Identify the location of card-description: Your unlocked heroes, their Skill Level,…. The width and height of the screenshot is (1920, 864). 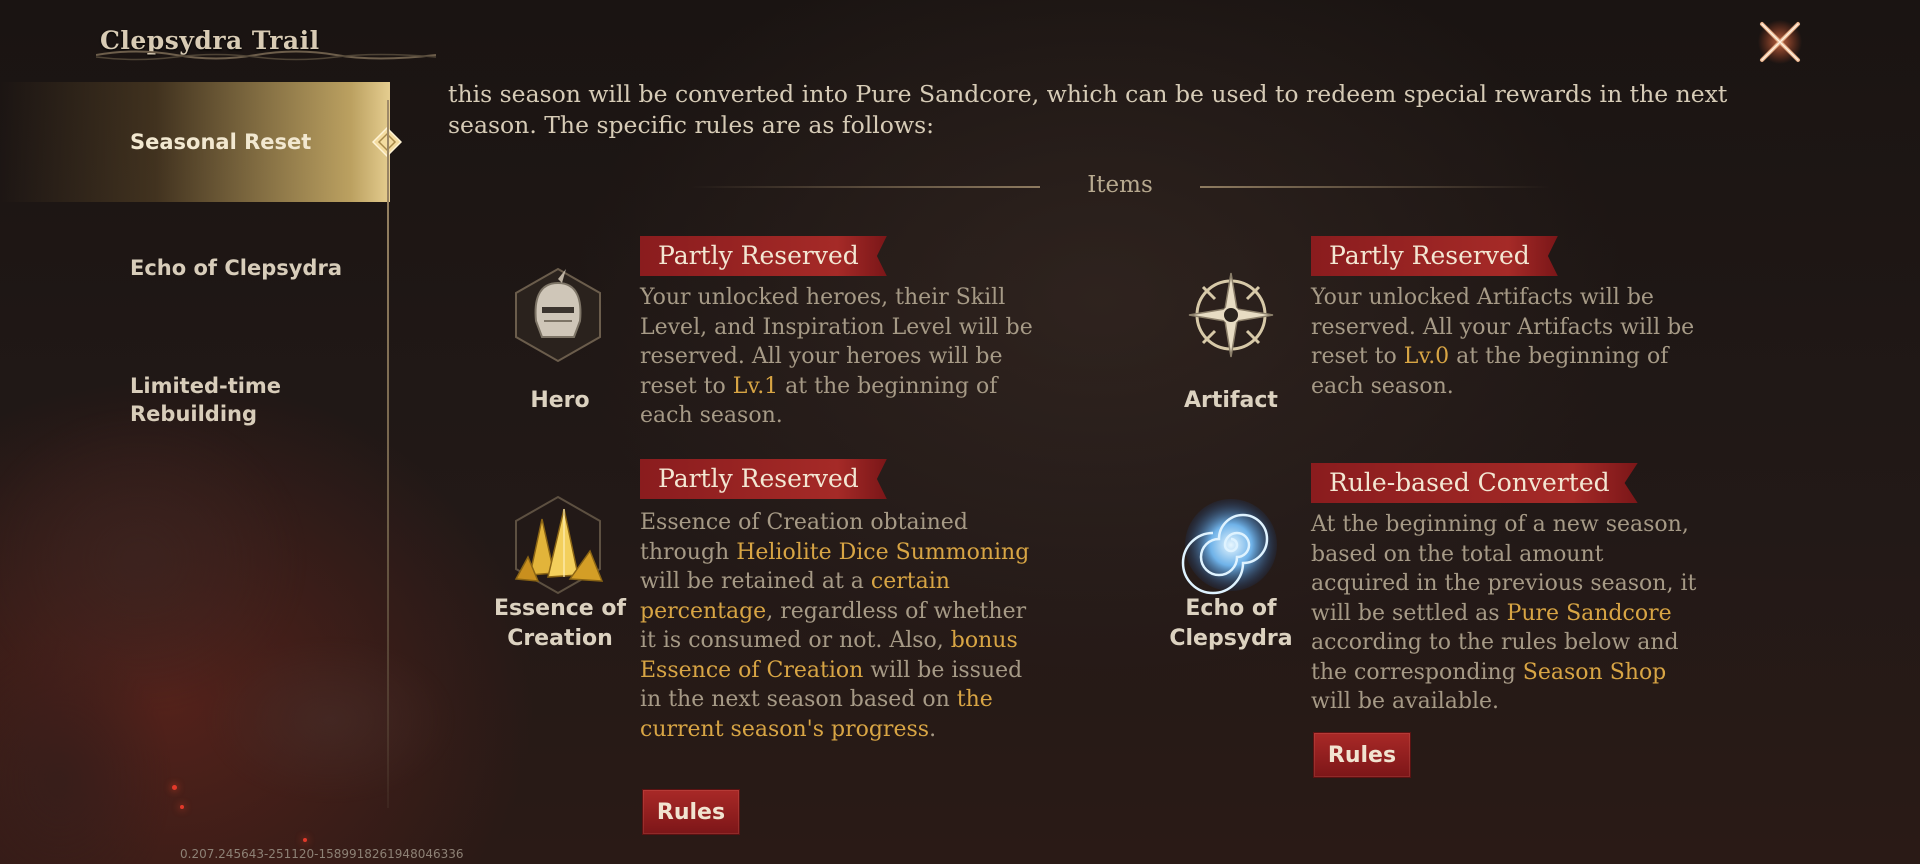
(837, 357).